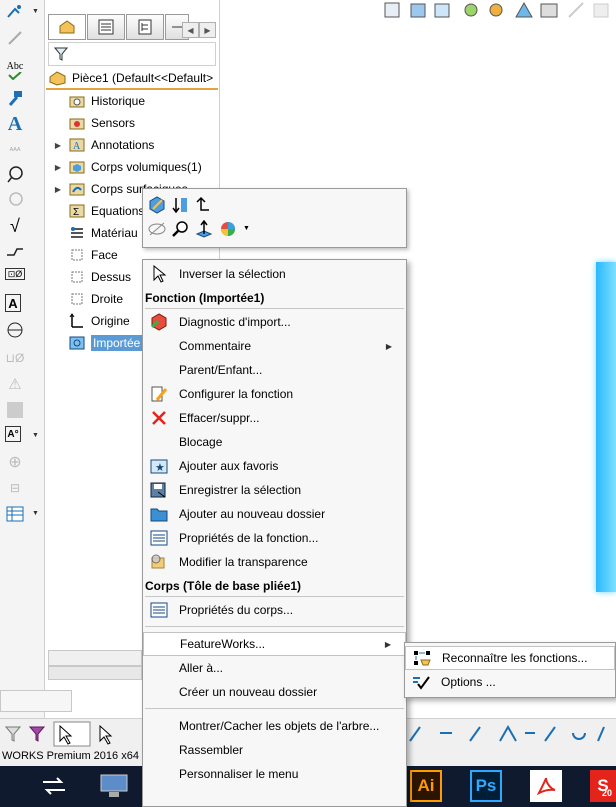 This screenshot has height=807, width=616. I want to click on tree-item: Σ Equations, so click(96, 211).